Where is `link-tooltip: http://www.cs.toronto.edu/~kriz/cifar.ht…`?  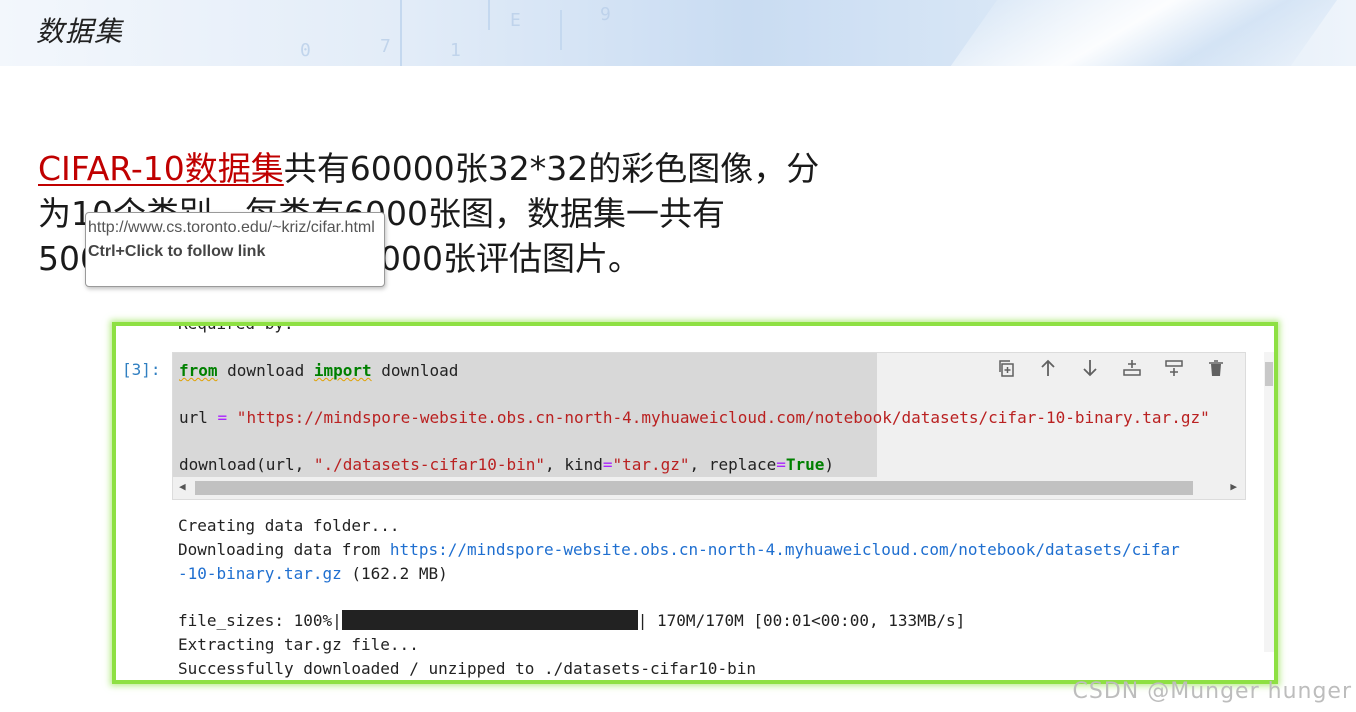
link-tooltip: http://www.cs.toronto.edu/~kriz/cifar.ht… is located at coordinates (235, 249).